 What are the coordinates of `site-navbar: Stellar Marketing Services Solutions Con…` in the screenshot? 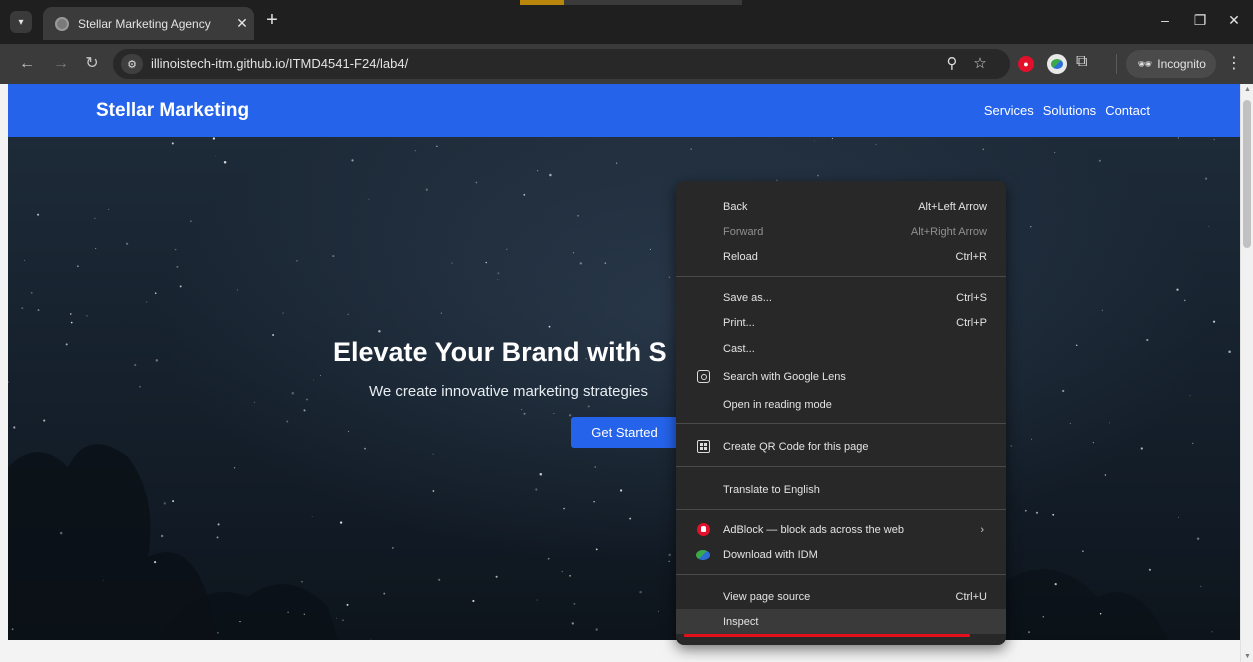 It's located at (624, 110).